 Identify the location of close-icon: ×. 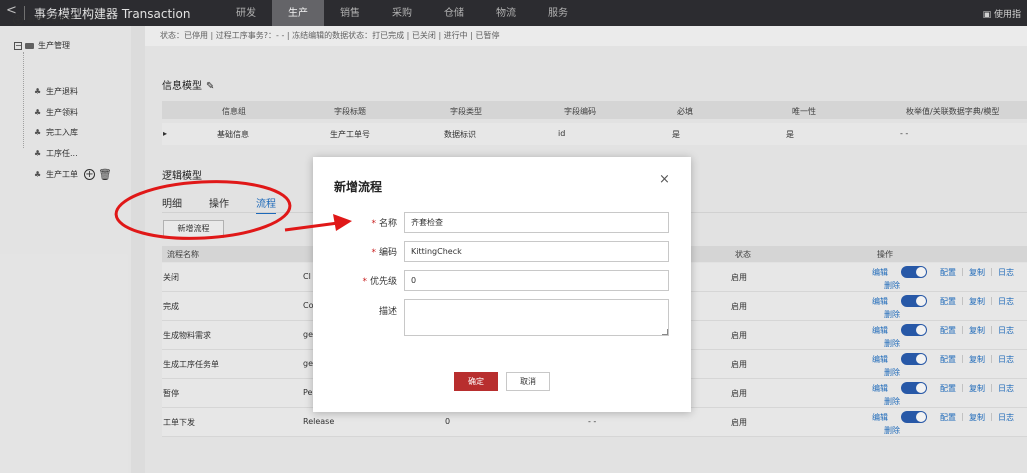
(664, 179).